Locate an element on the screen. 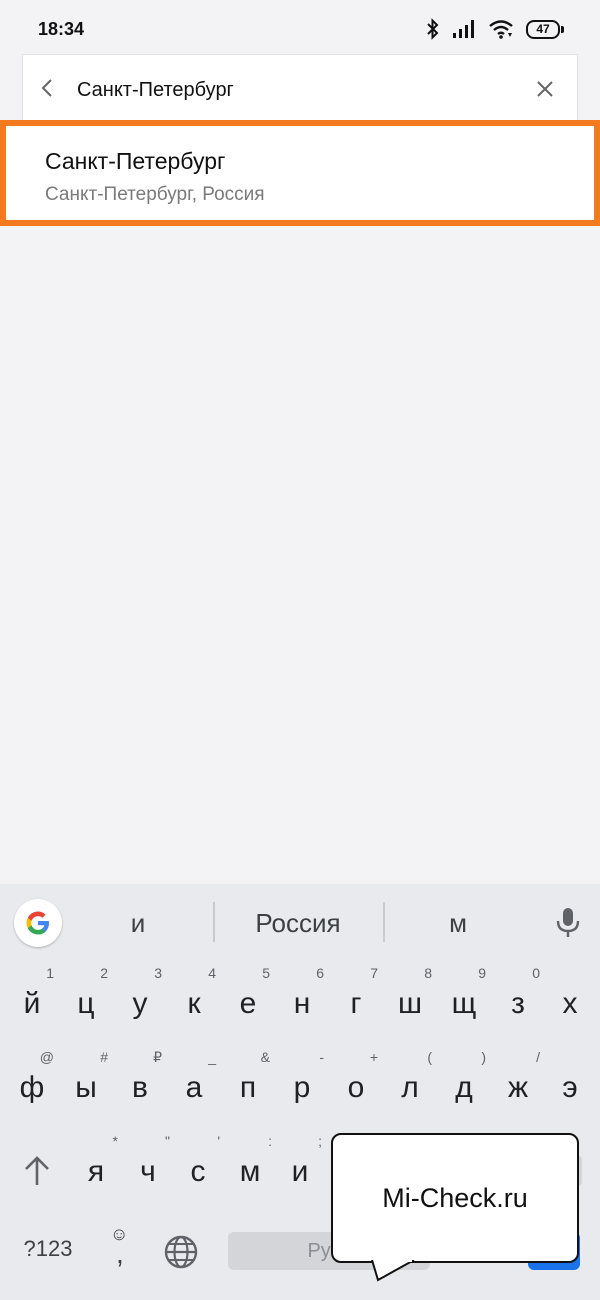 Image resolution: width=600 pixels, height=1300 pixels. key-о: + о is located at coordinates (356, 1085).